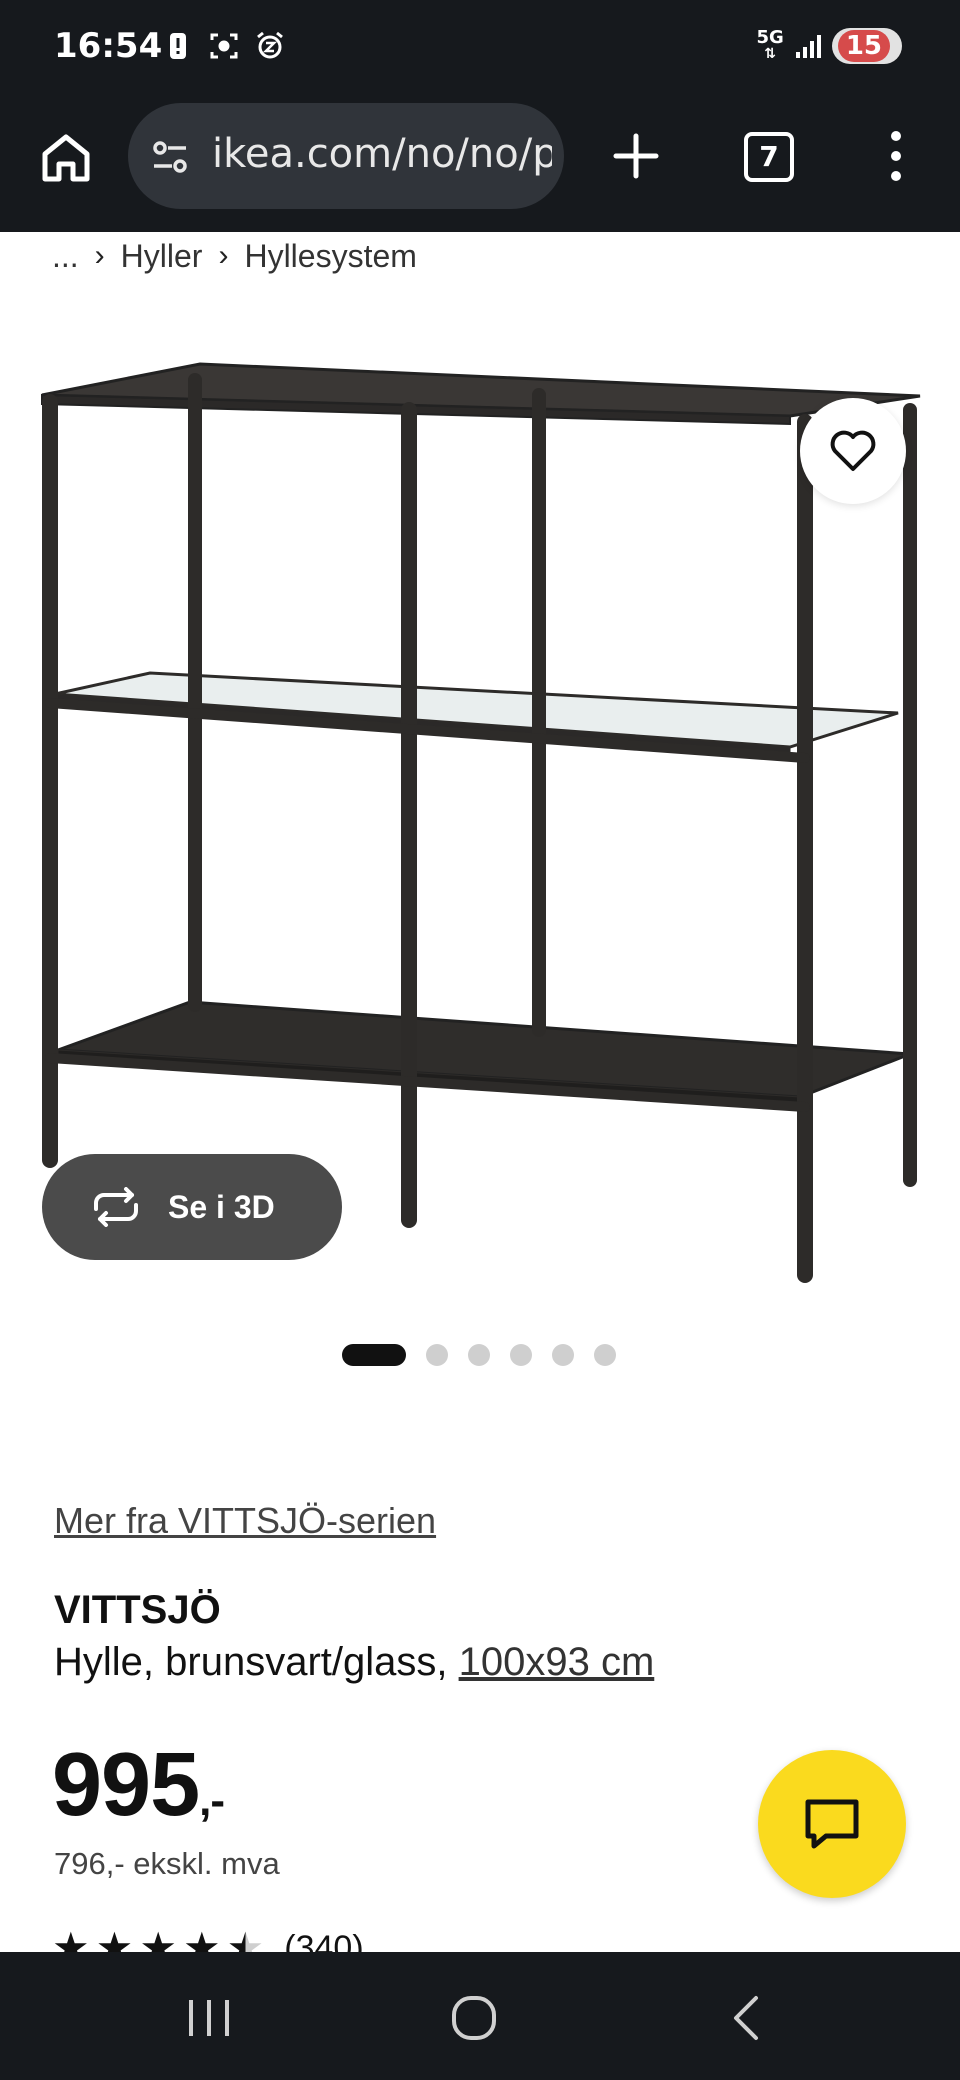 The height and width of the screenshot is (2080, 960). Describe the element at coordinates (480, 50) in the screenshot. I see `status-bar: 16:54 5G ⇅ 15` at that location.